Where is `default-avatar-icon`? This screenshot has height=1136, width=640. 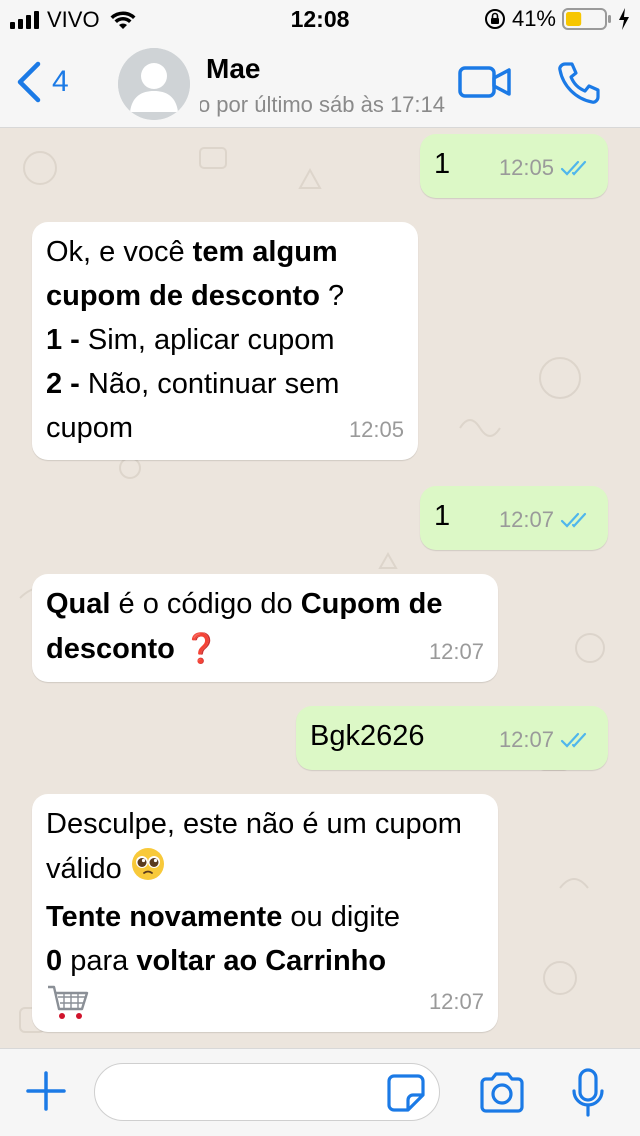 default-avatar-icon is located at coordinates (154, 84).